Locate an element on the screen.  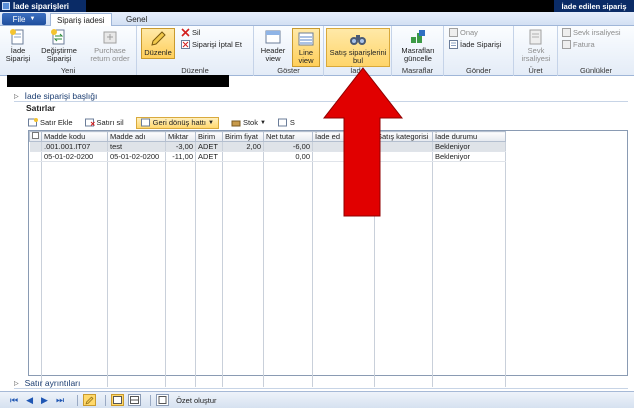
edit-button: Düzenle is located at coordinates (158, 43).